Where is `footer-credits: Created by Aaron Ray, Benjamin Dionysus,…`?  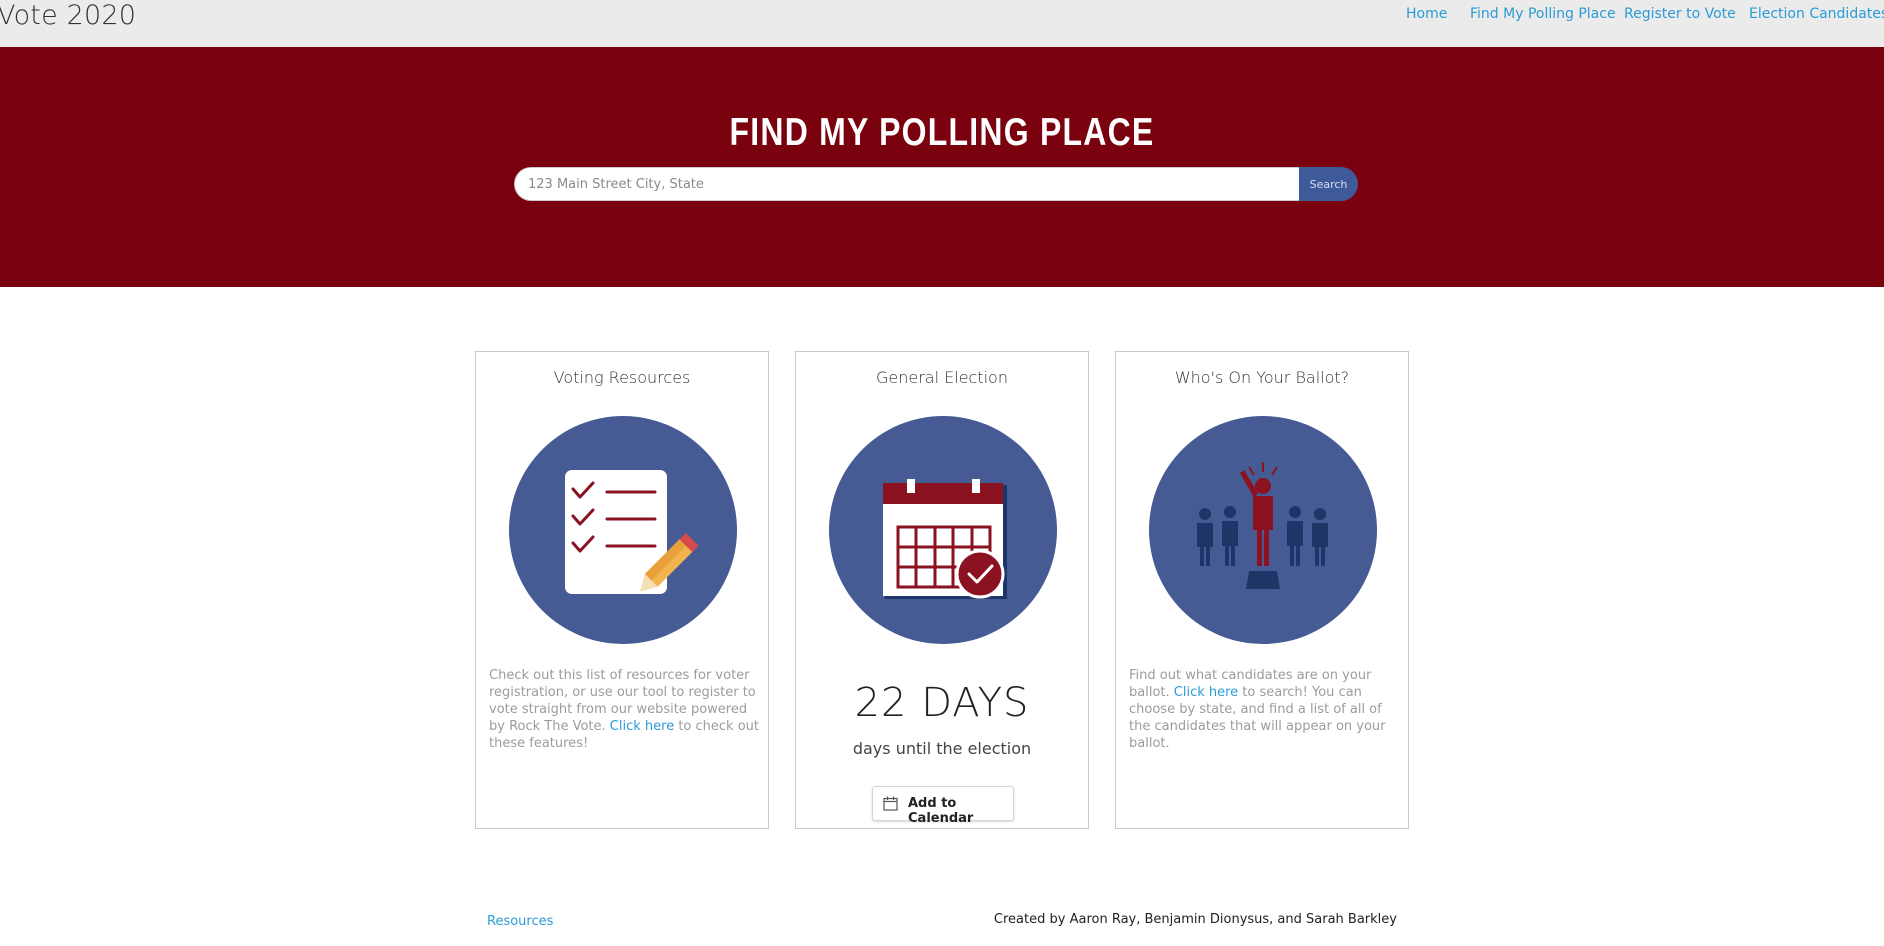 footer-credits: Created by Aaron Ray, Benjamin Dionysus,… is located at coordinates (1195, 919).